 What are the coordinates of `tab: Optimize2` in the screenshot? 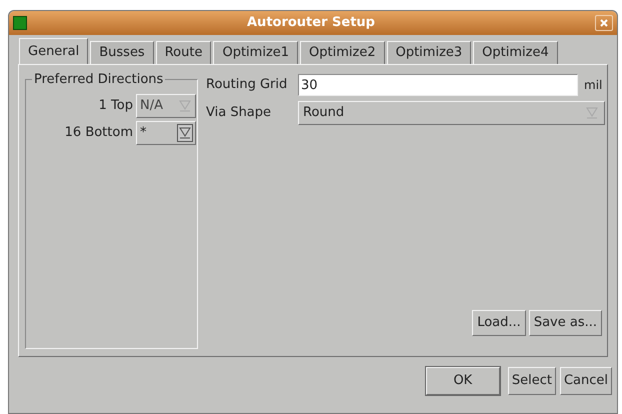 It's located at (342, 52).